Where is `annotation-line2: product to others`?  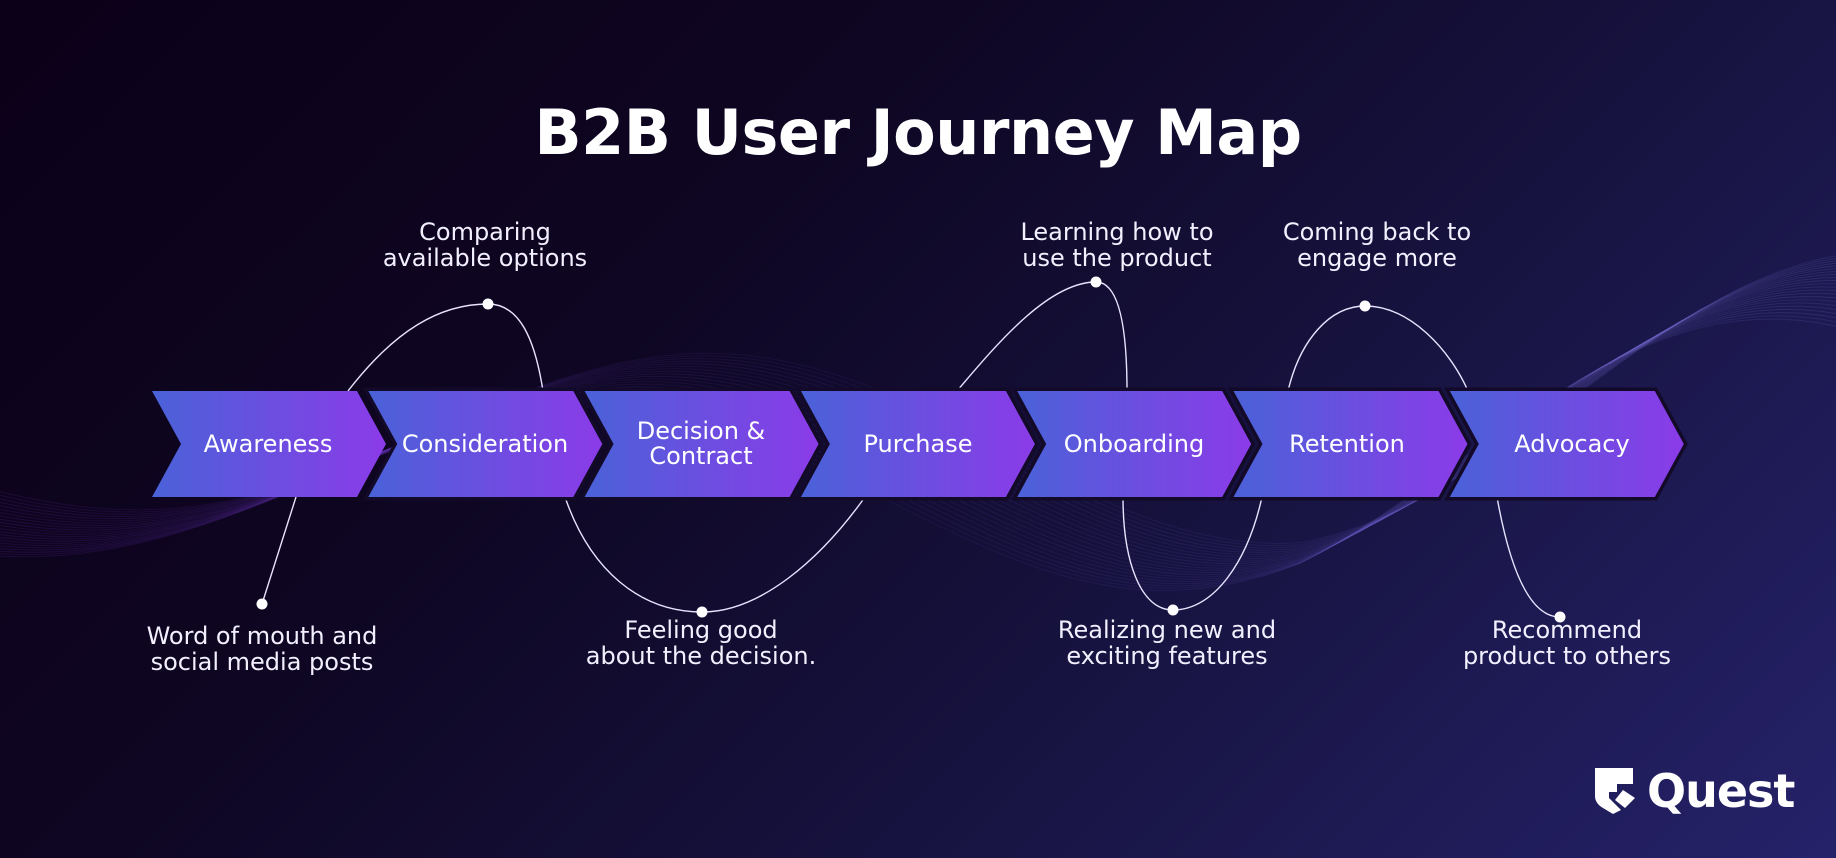 annotation-line2: product to others is located at coordinates (1567, 656).